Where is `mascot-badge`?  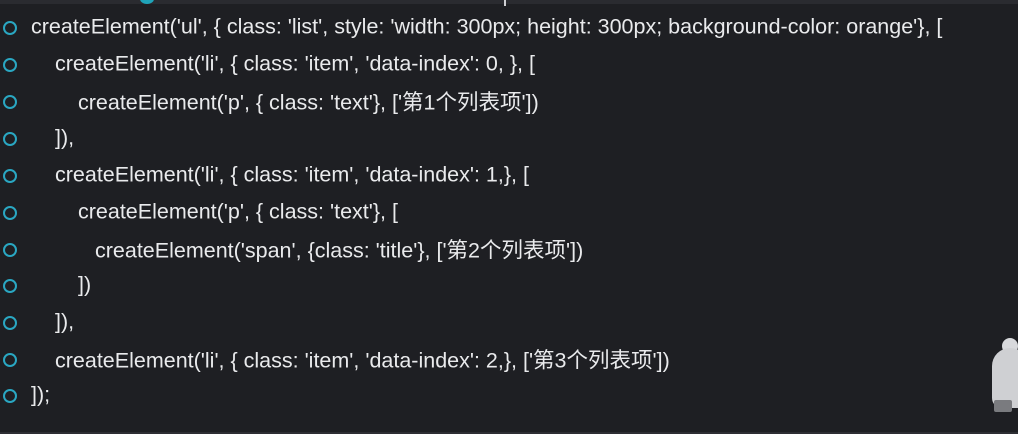
mascot-badge is located at coordinates (1003, 406).